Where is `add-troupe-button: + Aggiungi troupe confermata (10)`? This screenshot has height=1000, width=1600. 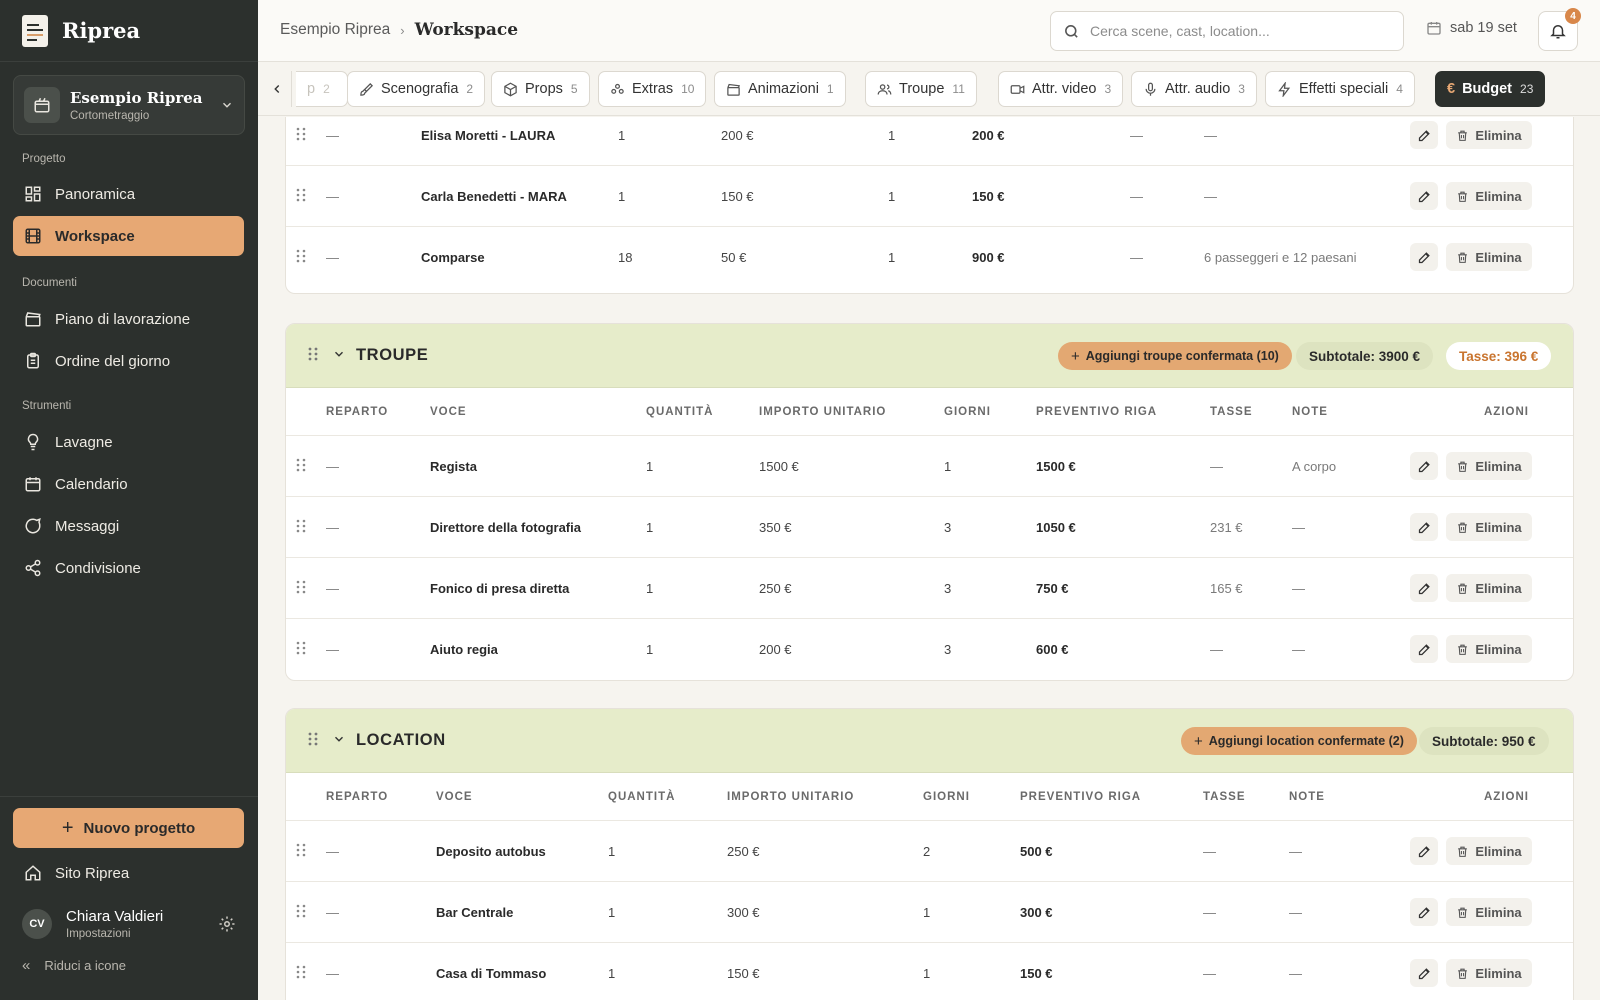 add-troupe-button: + Aggiungi troupe confermata (10) is located at coordinates (1175, 356).